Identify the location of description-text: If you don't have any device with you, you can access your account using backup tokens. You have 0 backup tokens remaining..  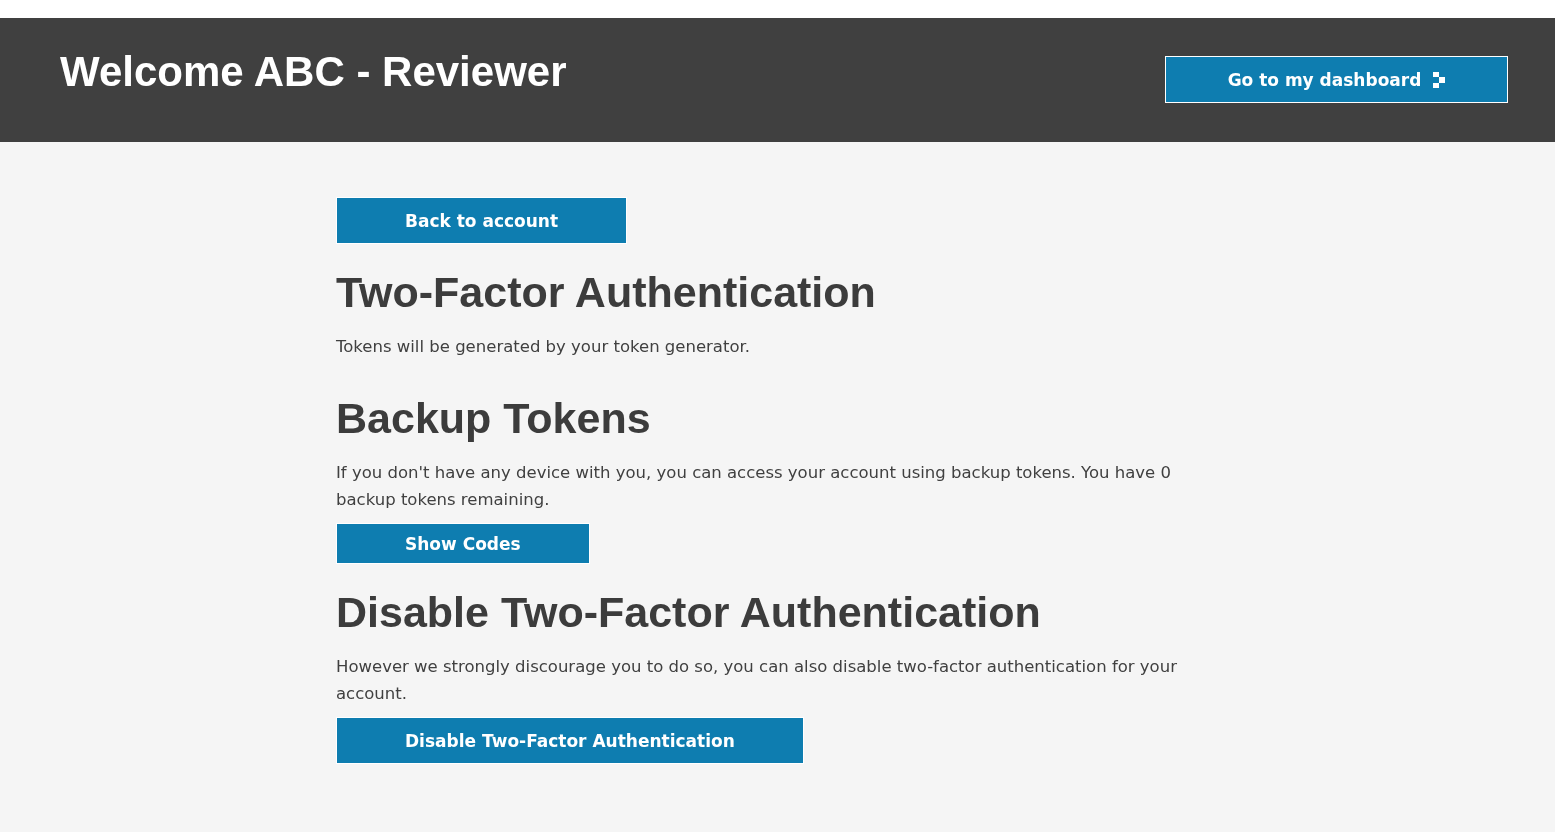
(754, 486).